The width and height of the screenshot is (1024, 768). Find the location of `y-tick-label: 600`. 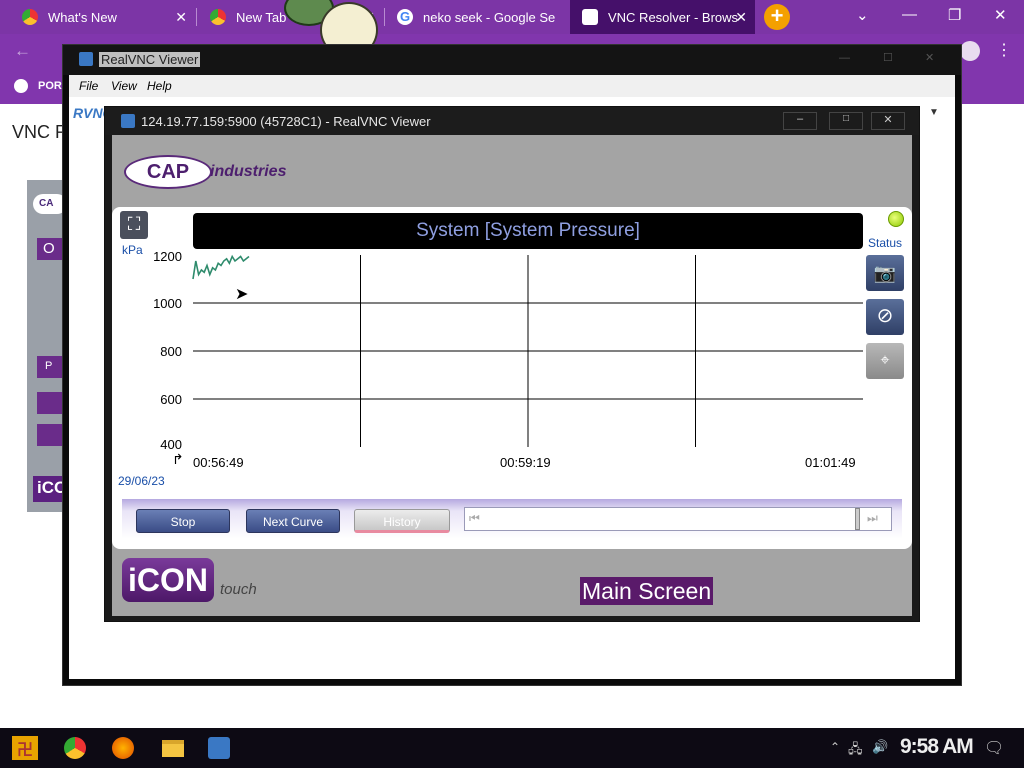

y-tick-label: 600 is located at coordinates (171, 399).